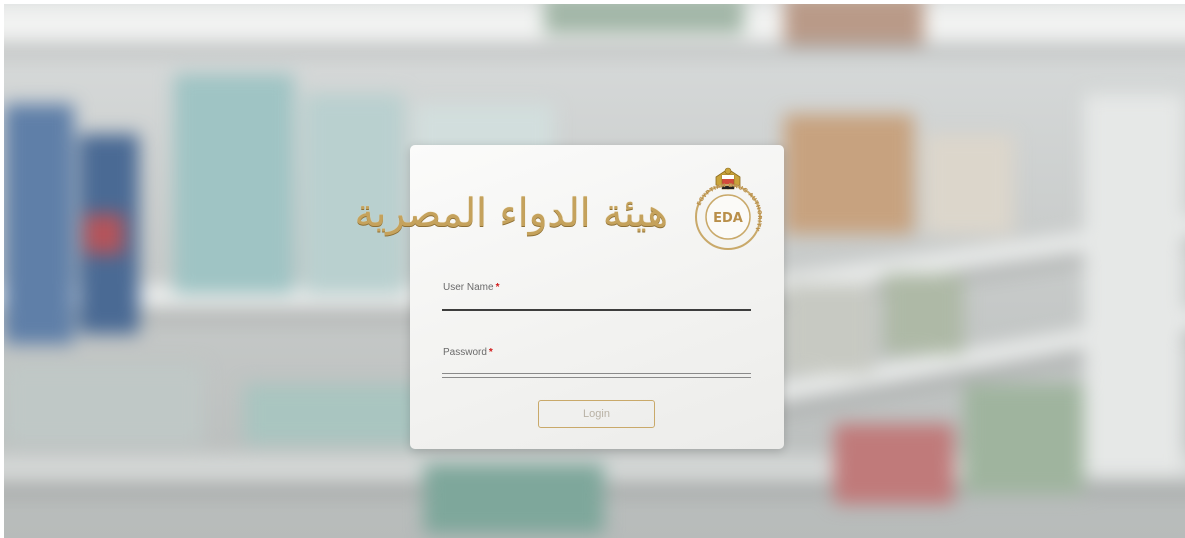  Describe the element at coordinates (596, 300) in the screenshot. I see `username-input` at that location.